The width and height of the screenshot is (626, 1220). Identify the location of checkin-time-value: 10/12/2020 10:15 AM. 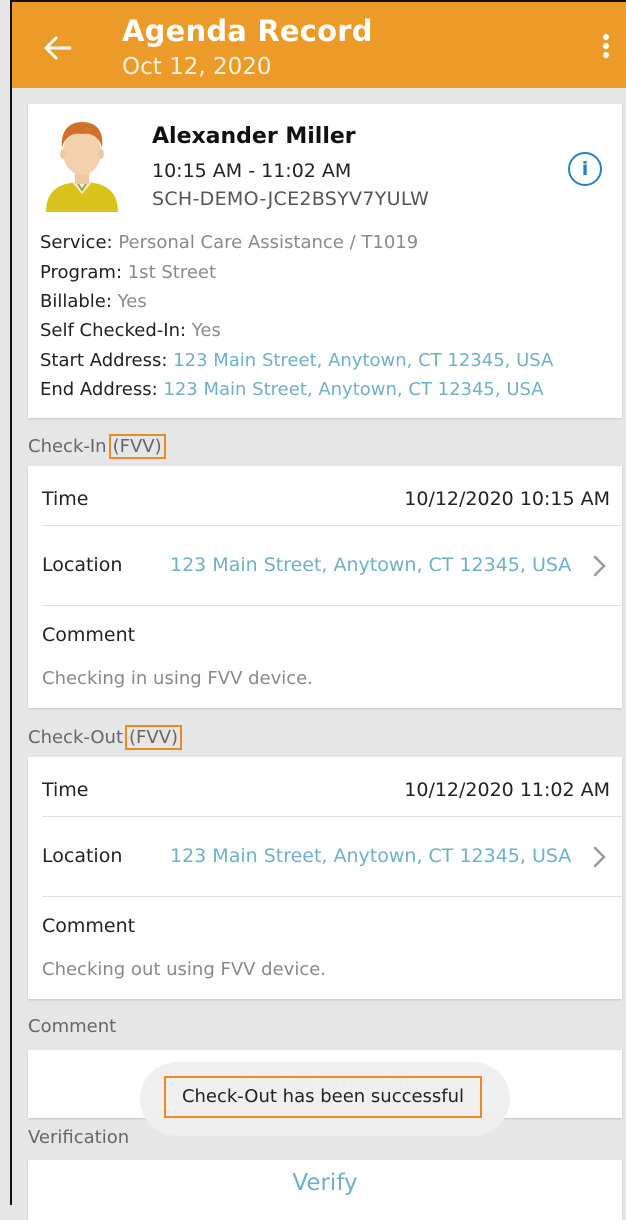
(507, 499).